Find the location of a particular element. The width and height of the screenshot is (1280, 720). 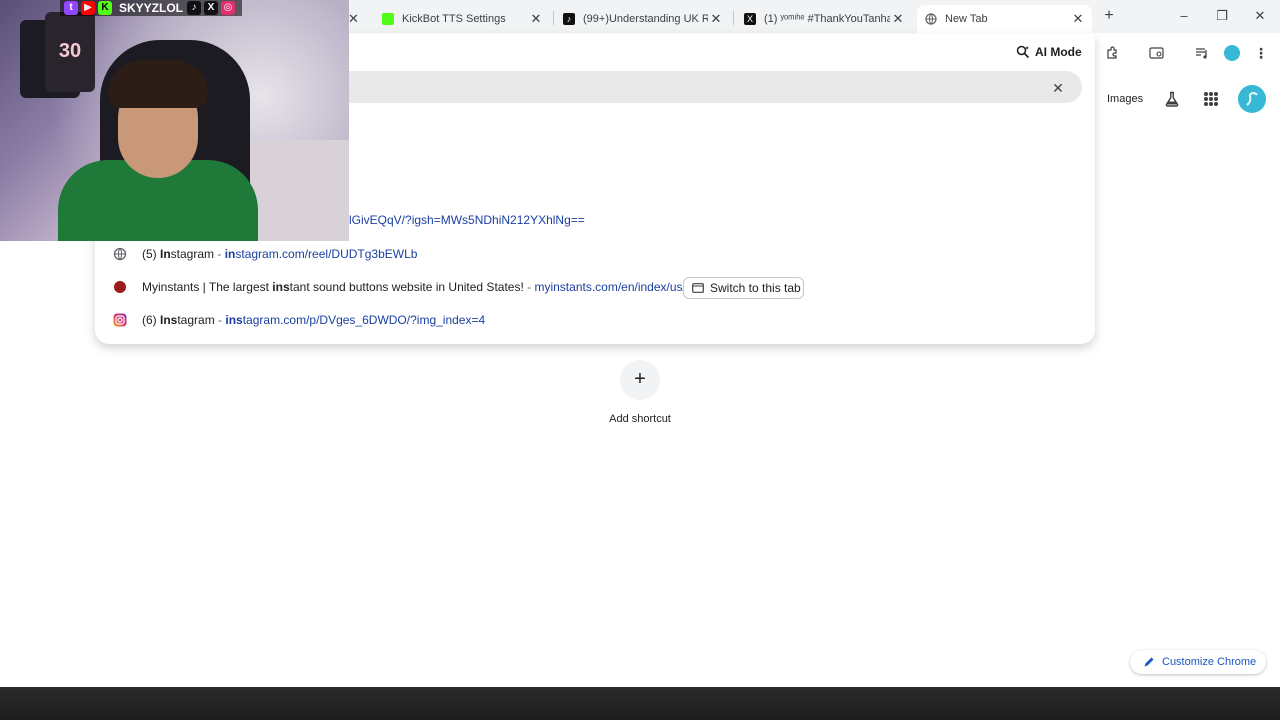

wall-jersey: 30 is located at coordinates (70, 52).